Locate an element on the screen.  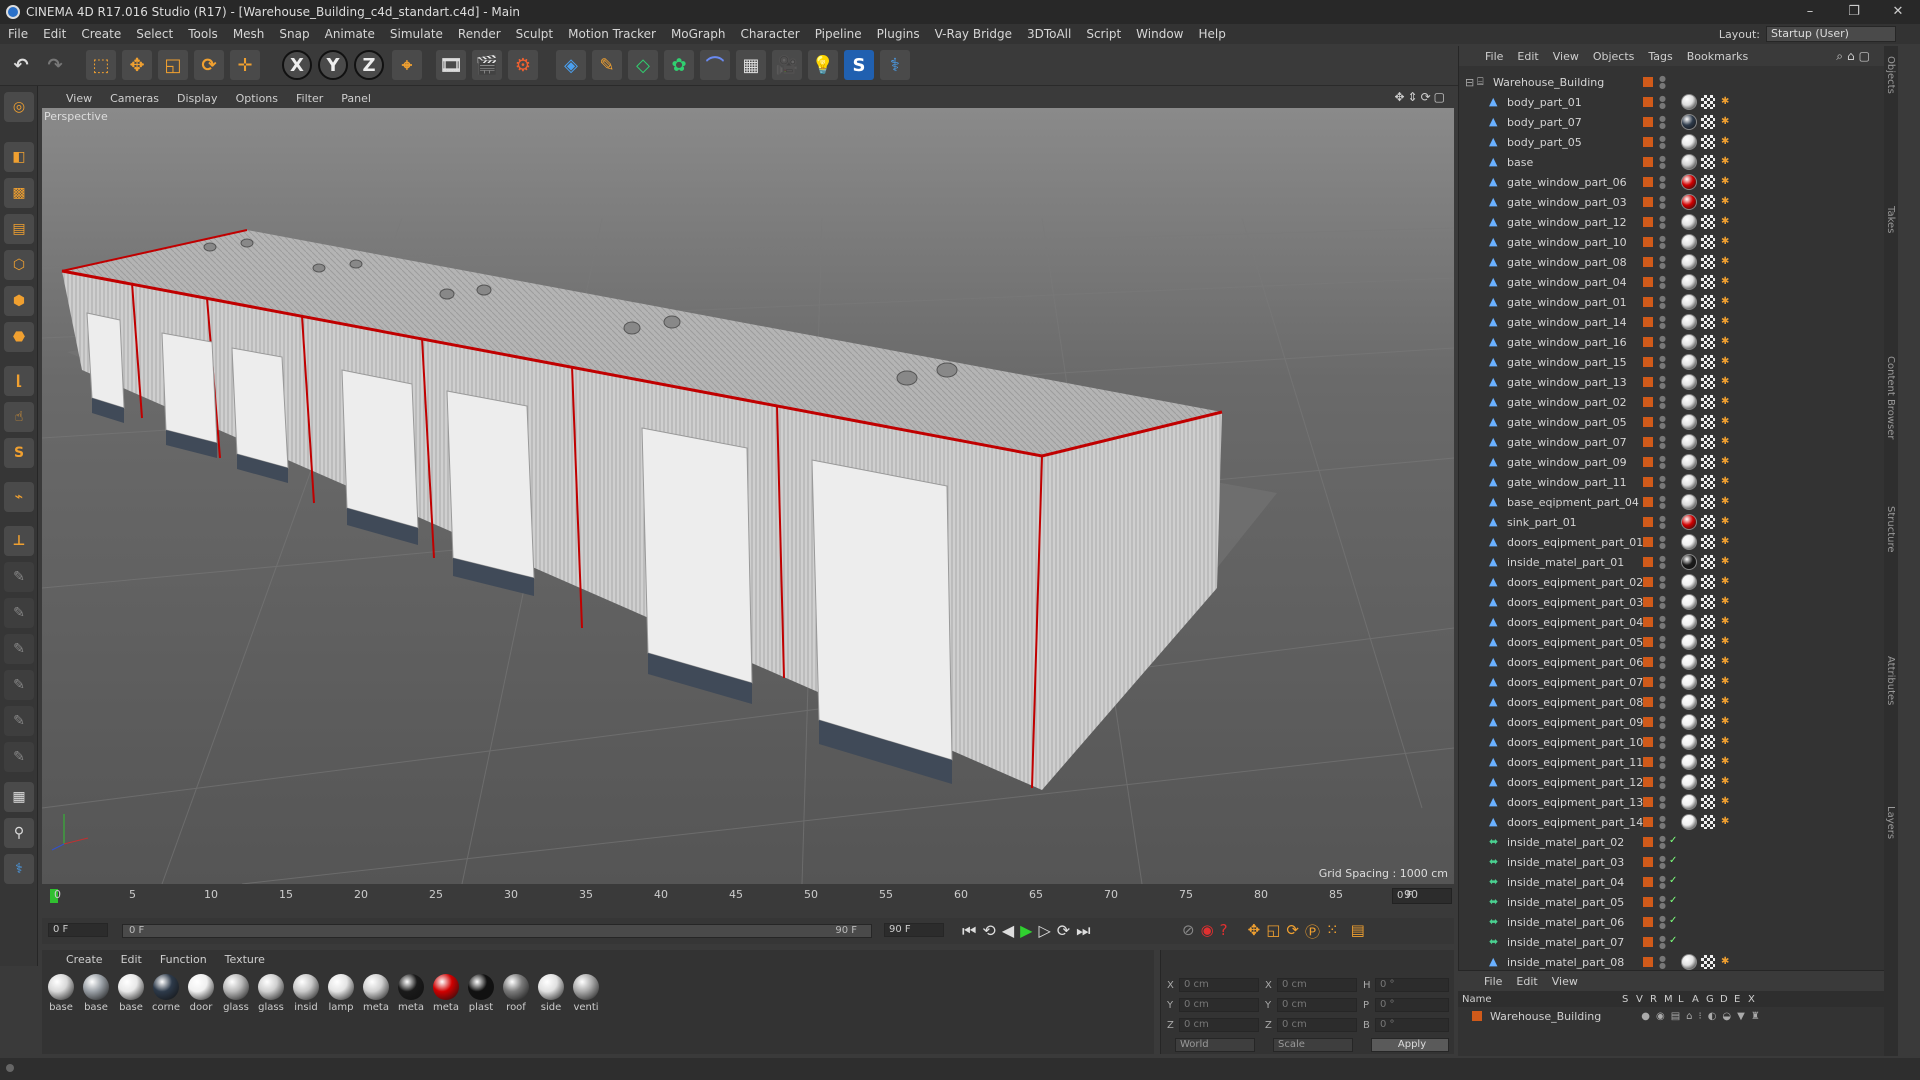
heading-field: 0 ° is located at coordinates (1412, 985).